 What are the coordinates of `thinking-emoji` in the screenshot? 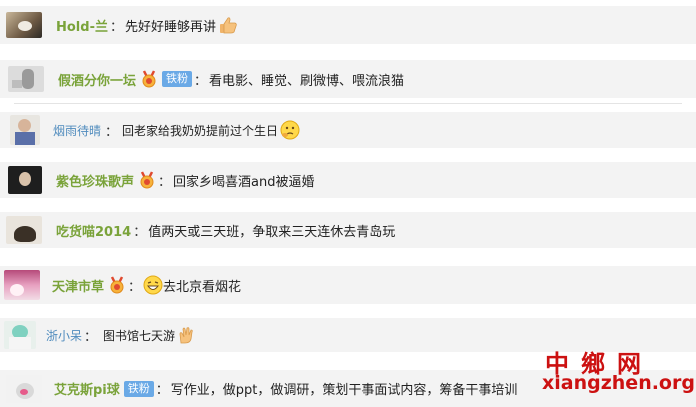 It's located at (290, 130).